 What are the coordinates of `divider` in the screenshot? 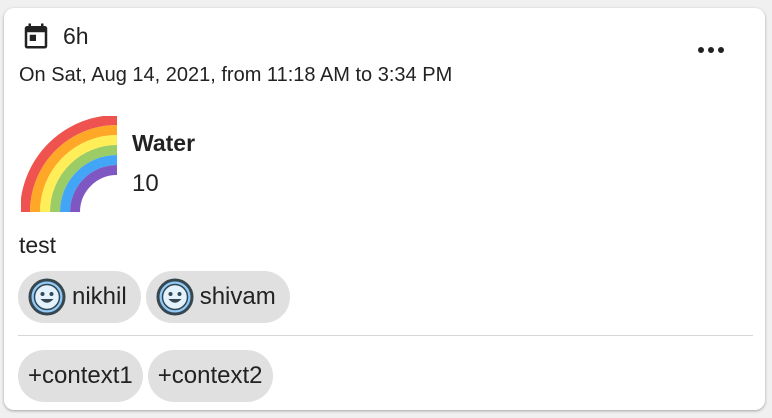 It's located at (385, 335).